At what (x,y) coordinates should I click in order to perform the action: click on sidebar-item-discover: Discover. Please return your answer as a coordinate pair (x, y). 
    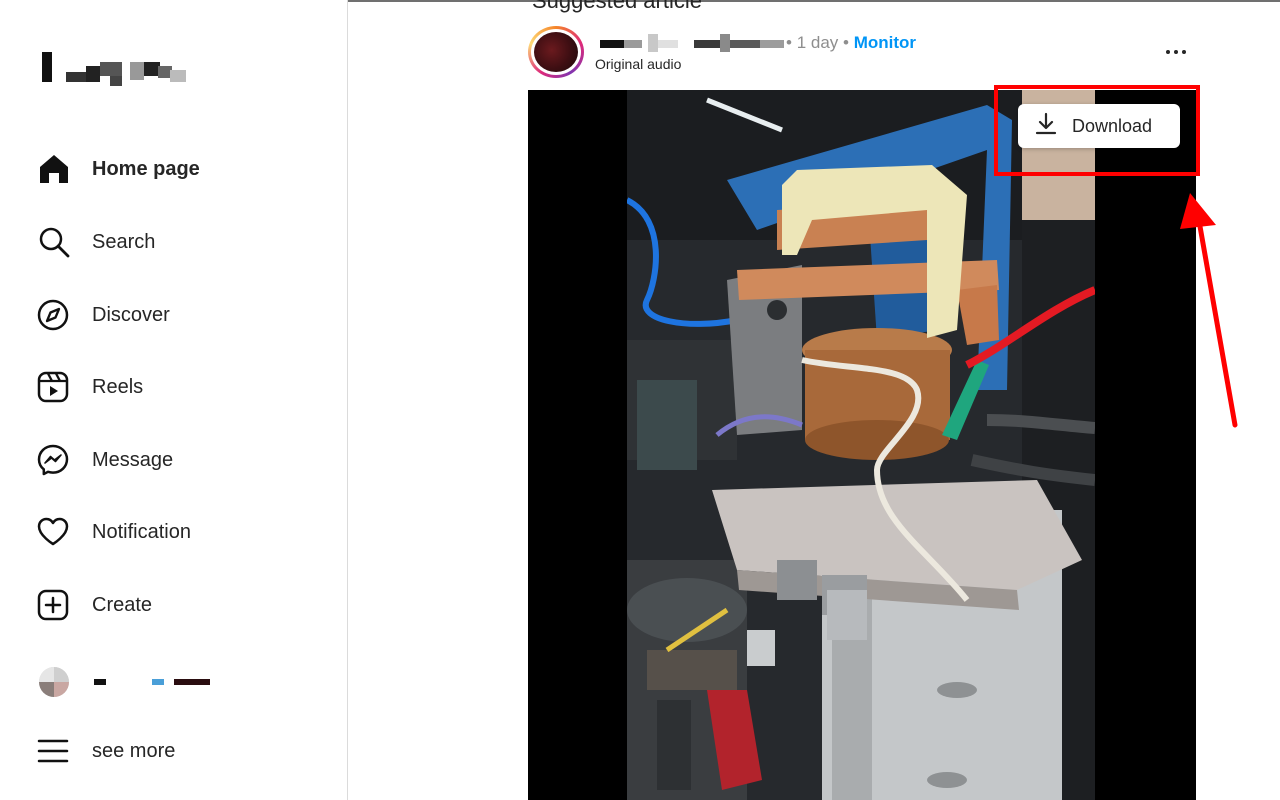
    Looking at the image, I should click on (174, 315).